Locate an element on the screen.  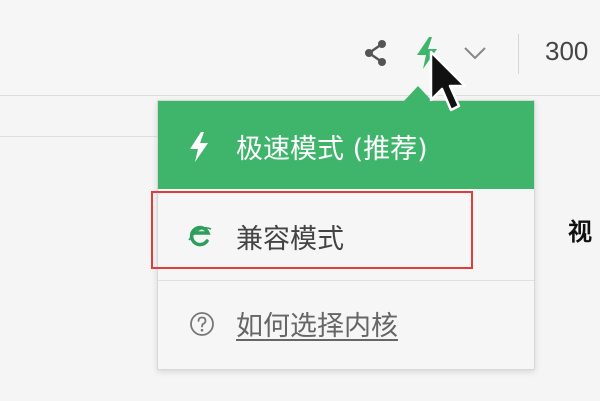
menu-item-fast-mode: 极速模式 (推荐) is located at coordinates (346, 145).